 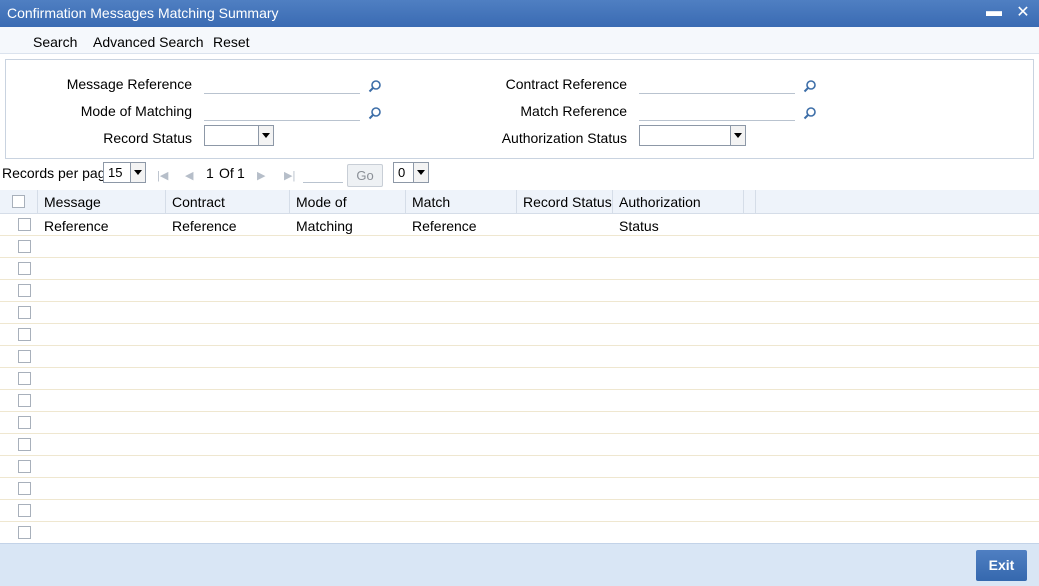 I want to click on window-title: Confirmation Messages Matching Summary, so click(x=143, y=13).